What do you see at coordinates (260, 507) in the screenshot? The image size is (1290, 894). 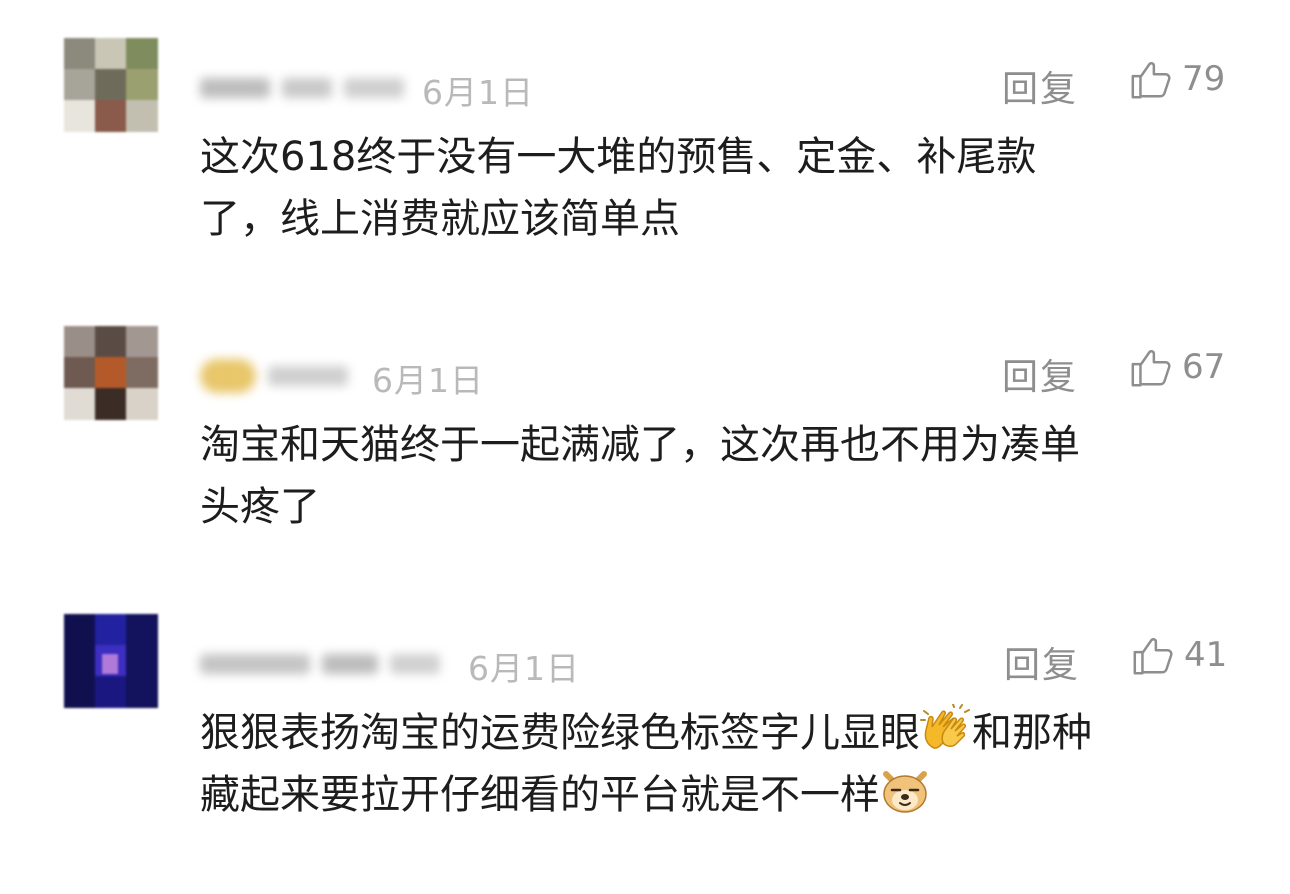 I see `comment-line: 头疼了` at bounding box center [260, 507].